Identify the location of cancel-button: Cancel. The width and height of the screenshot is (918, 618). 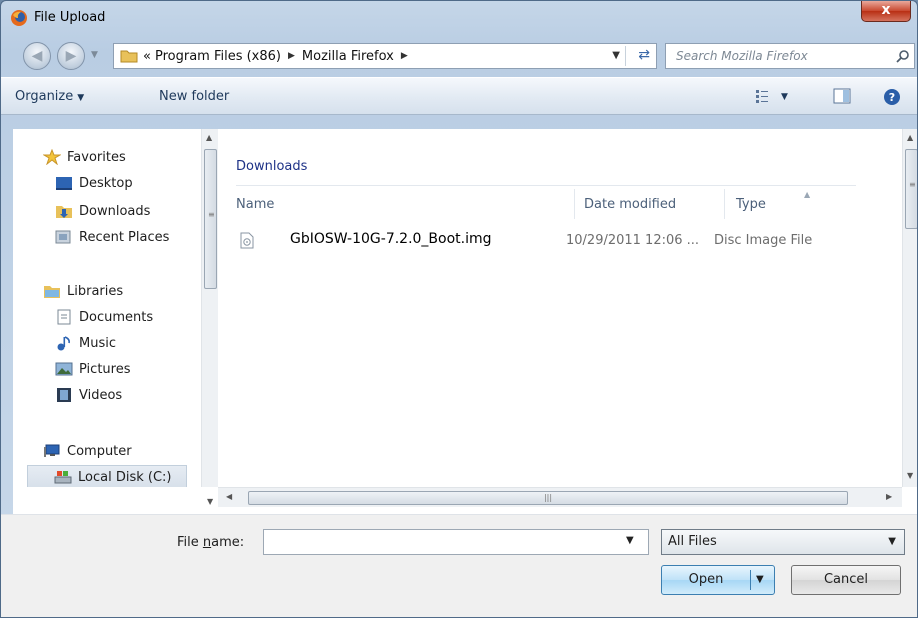
(846, 580).